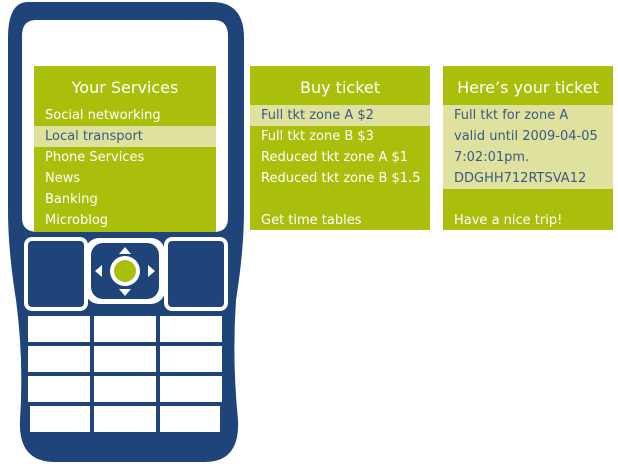 The image size is (618, 464). What do you see at coordinates (193, 255) in the screenshot?
I see `soft-key-top-right` at bounding box center [193, 255].